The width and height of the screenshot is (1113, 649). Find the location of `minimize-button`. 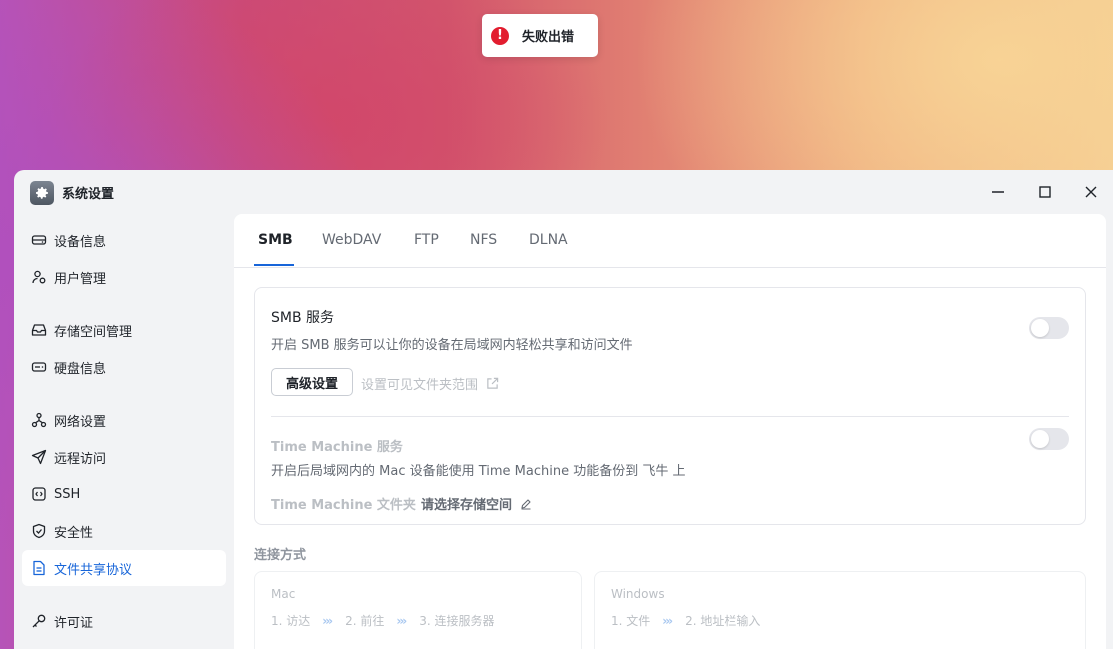

minimize-button is located at coordinates (998, 192).